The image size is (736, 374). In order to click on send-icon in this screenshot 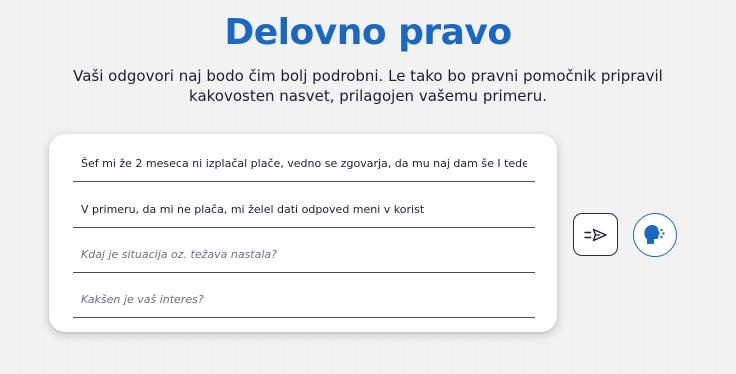, I will do `click(595, 235)`.